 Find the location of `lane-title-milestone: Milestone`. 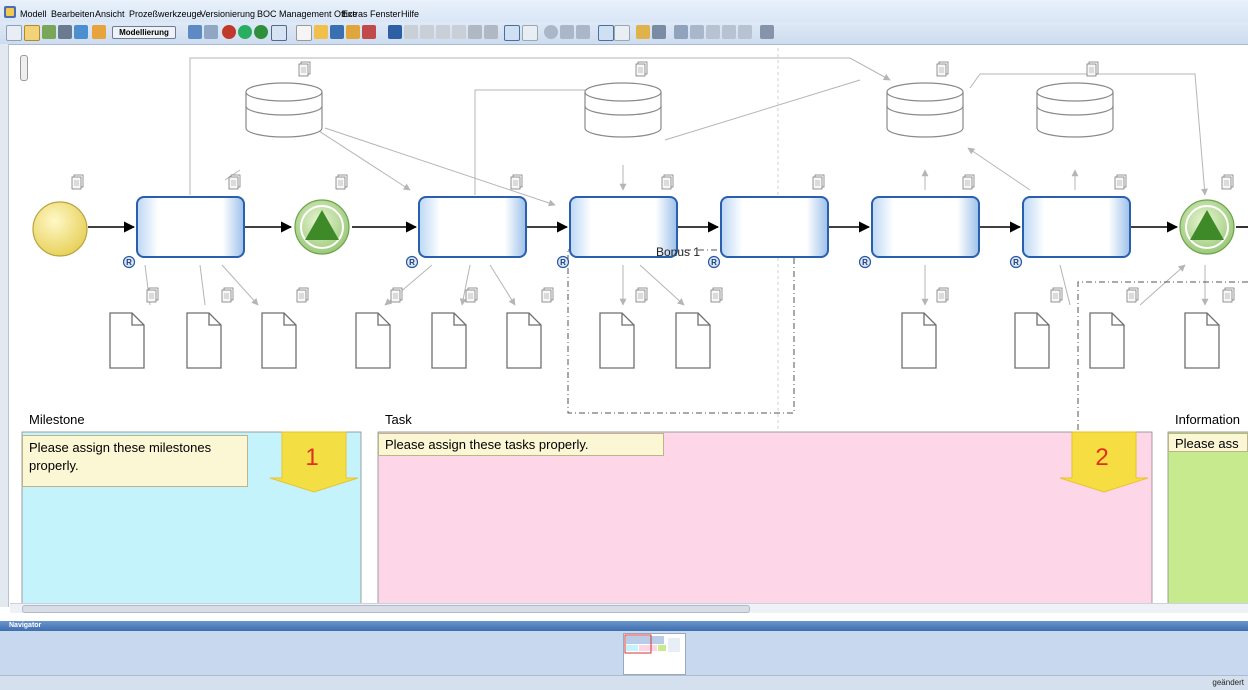

lane-title-milestone: Milestone is located at coordinates (57, 419).